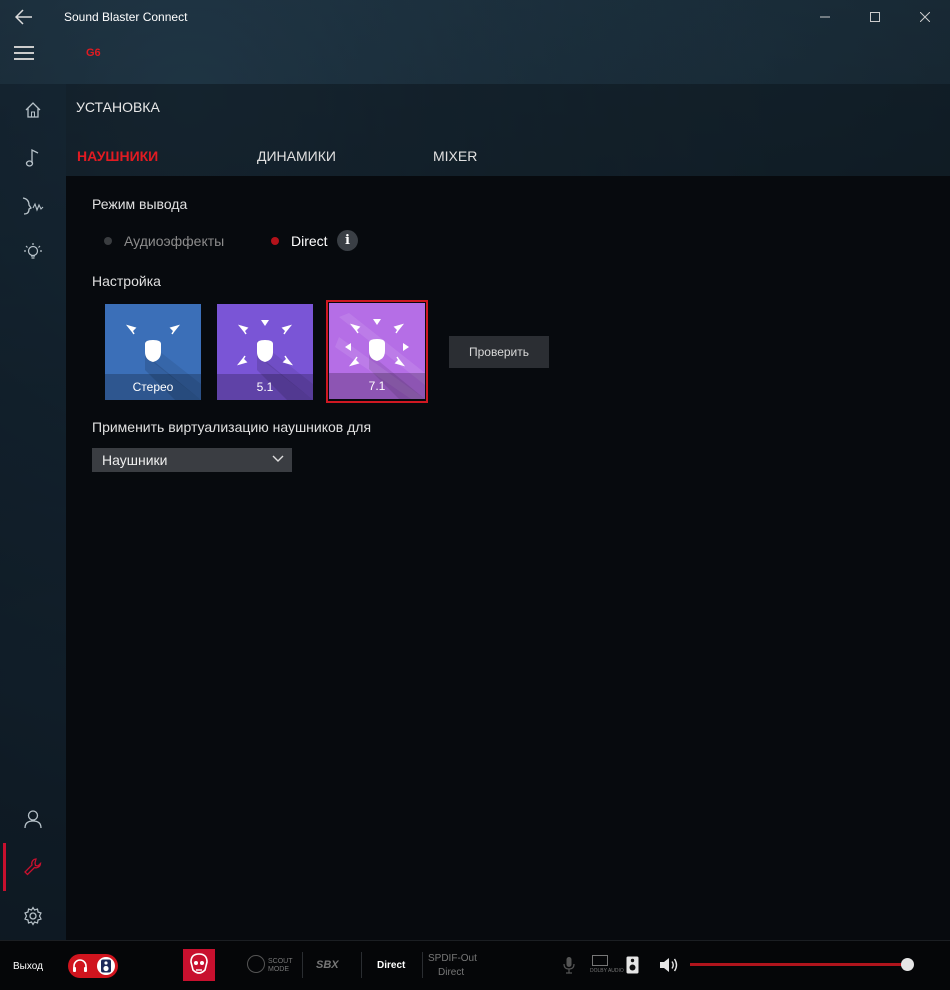  I want to click on wrench-icon, so click(33, 867).